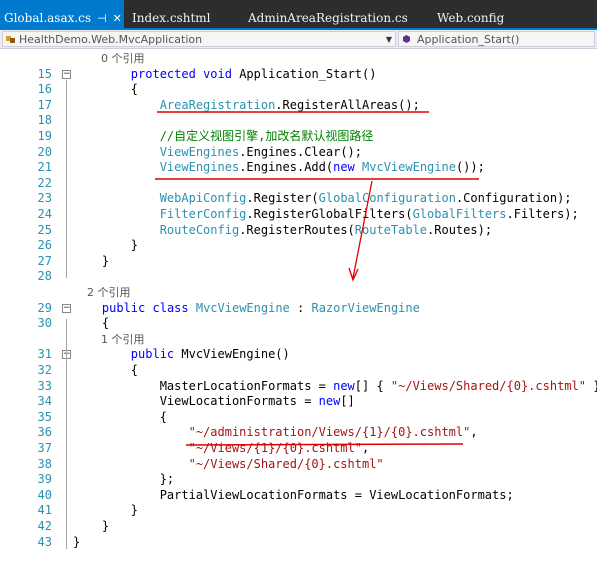  I want to click on line-number: 41, so click(44, 510).